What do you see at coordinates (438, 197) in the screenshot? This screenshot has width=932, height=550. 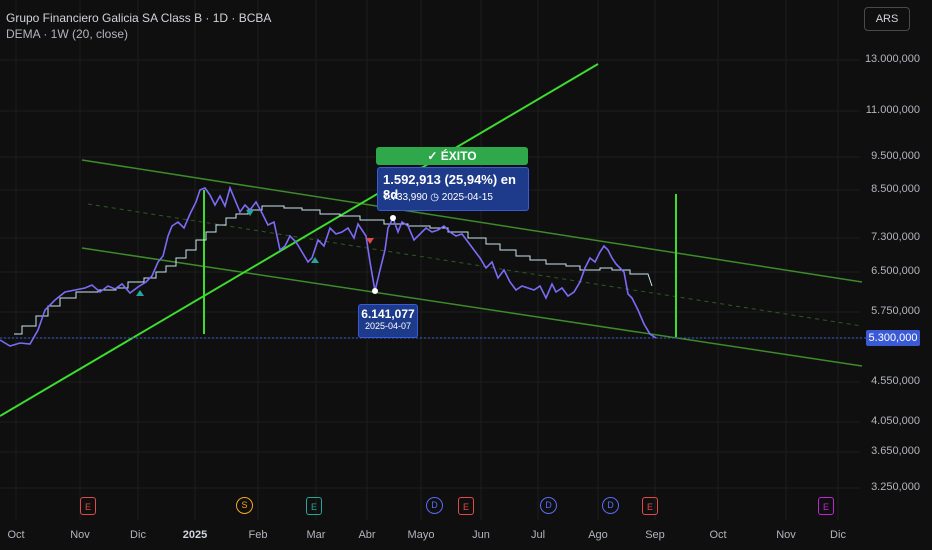 I see `target-text: 7.733,990 ◷ 2025-04-15` at bounding box center [438, 197].